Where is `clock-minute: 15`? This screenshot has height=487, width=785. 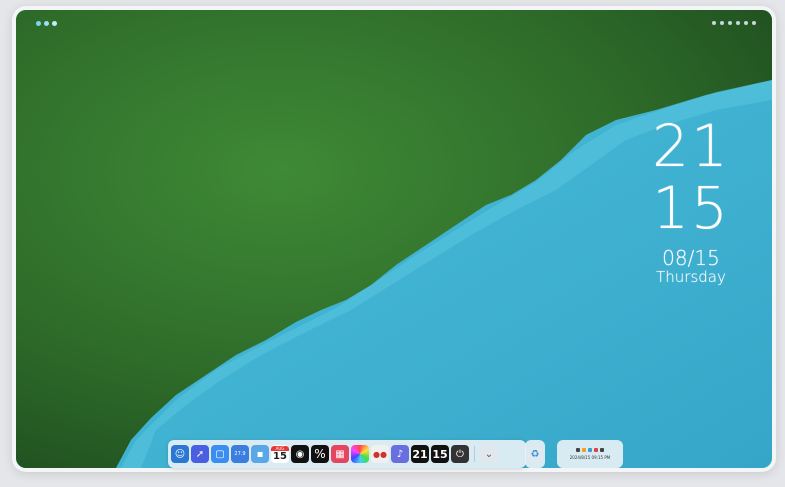
clock-minute: 15 is located at coordinates (691, 208).